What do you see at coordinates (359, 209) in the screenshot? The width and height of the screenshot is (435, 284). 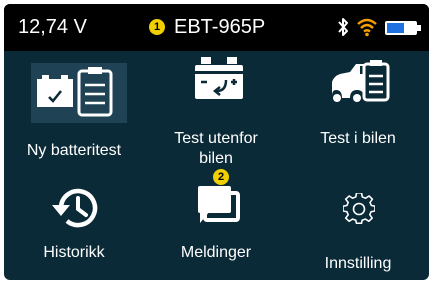 I see `gear-icon` at bounding box center [359, 209].